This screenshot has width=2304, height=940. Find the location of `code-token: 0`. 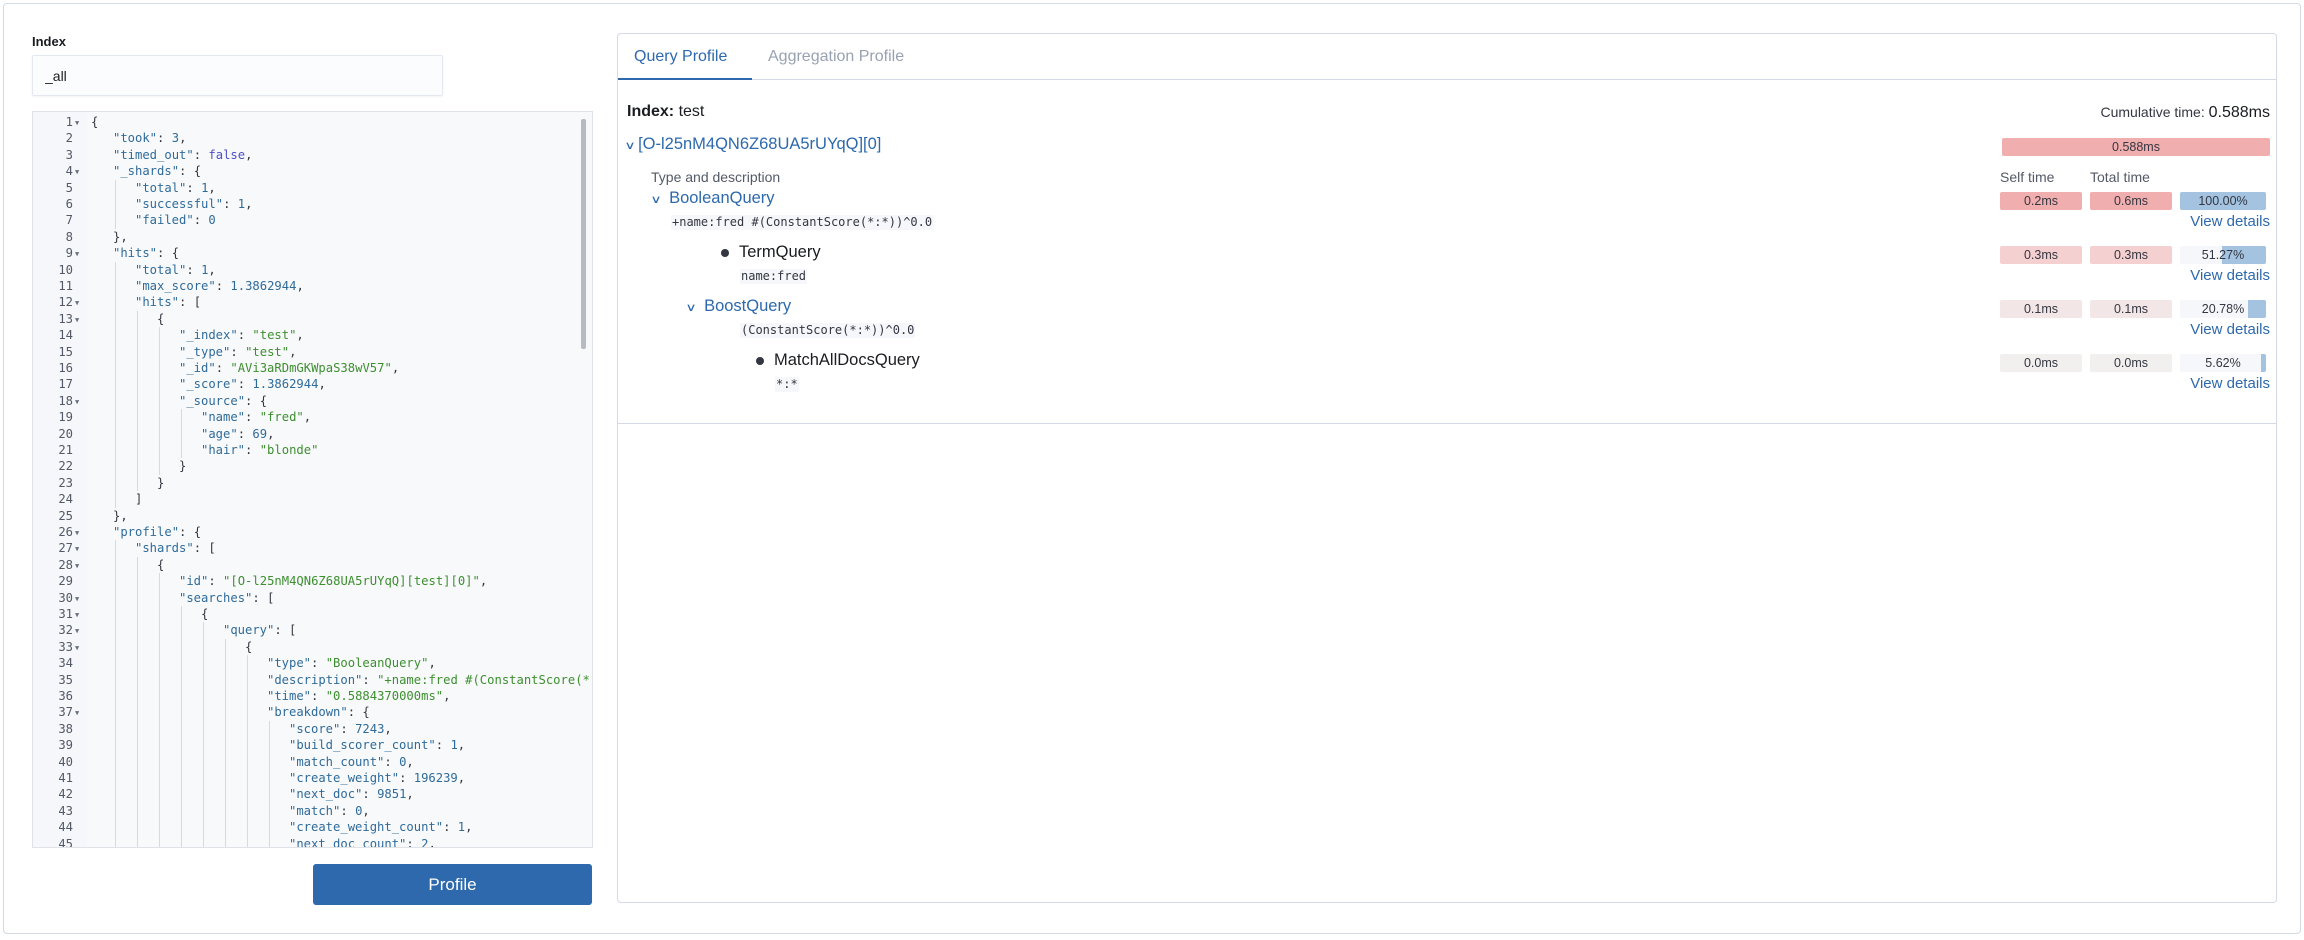

code-token: 0 is located at coordinates (212, 220).